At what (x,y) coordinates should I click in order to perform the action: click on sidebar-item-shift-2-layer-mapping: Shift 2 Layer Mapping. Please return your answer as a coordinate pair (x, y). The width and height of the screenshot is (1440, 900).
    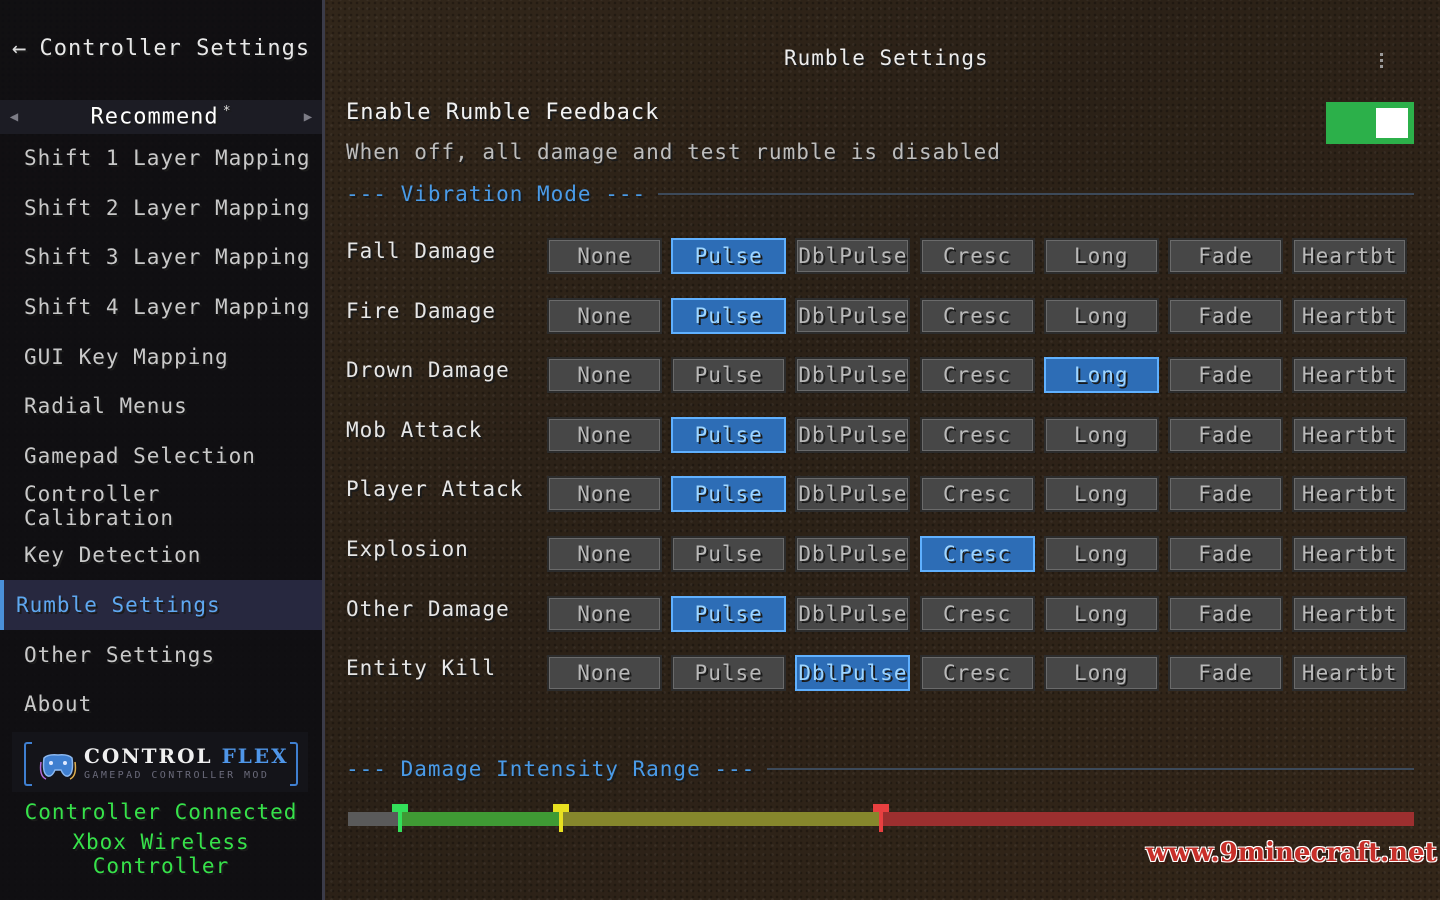
    Looking at the image, I should click on (161, 208).